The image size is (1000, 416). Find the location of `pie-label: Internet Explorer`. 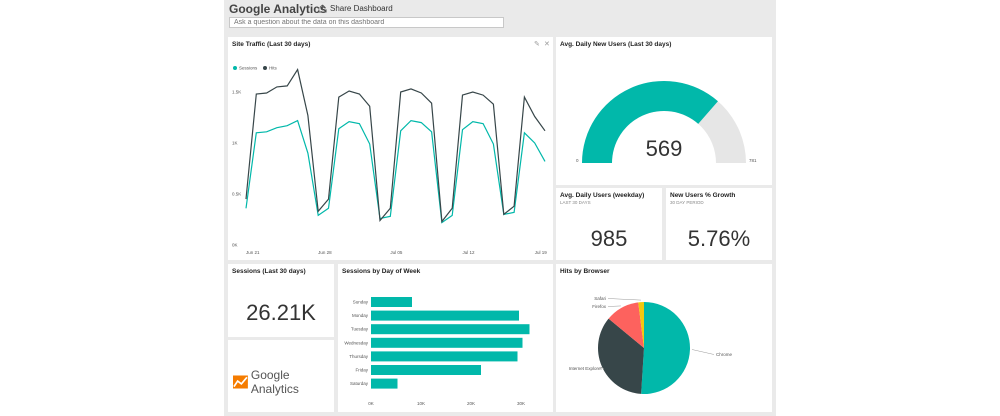

pie-label: Internet Explorer is located at coordinates (586, 368).